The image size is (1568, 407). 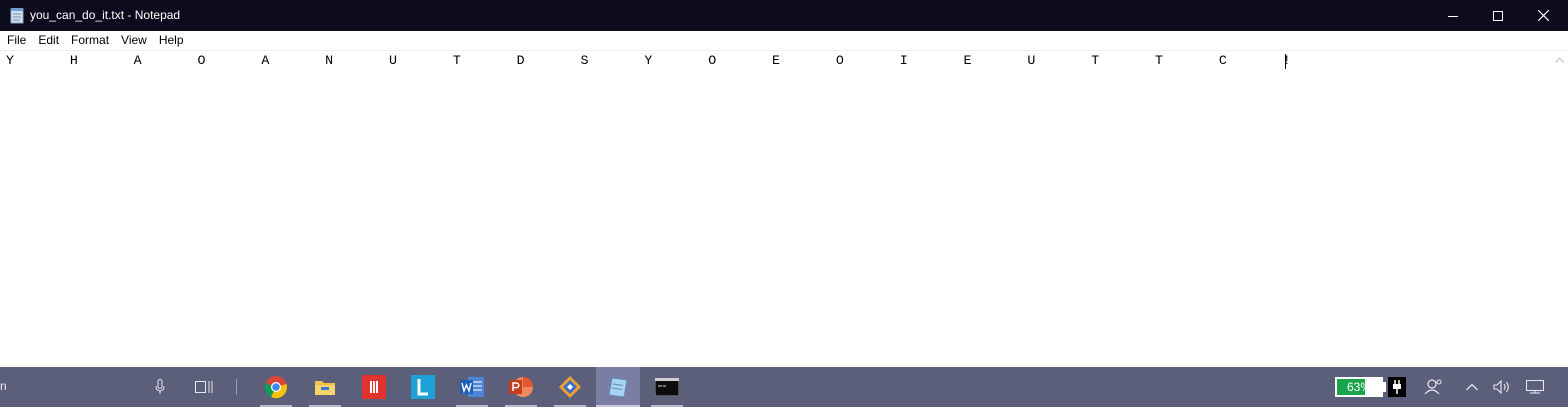 I want to click on powerpoint-taskbar-button, so click(x=521, y=387).